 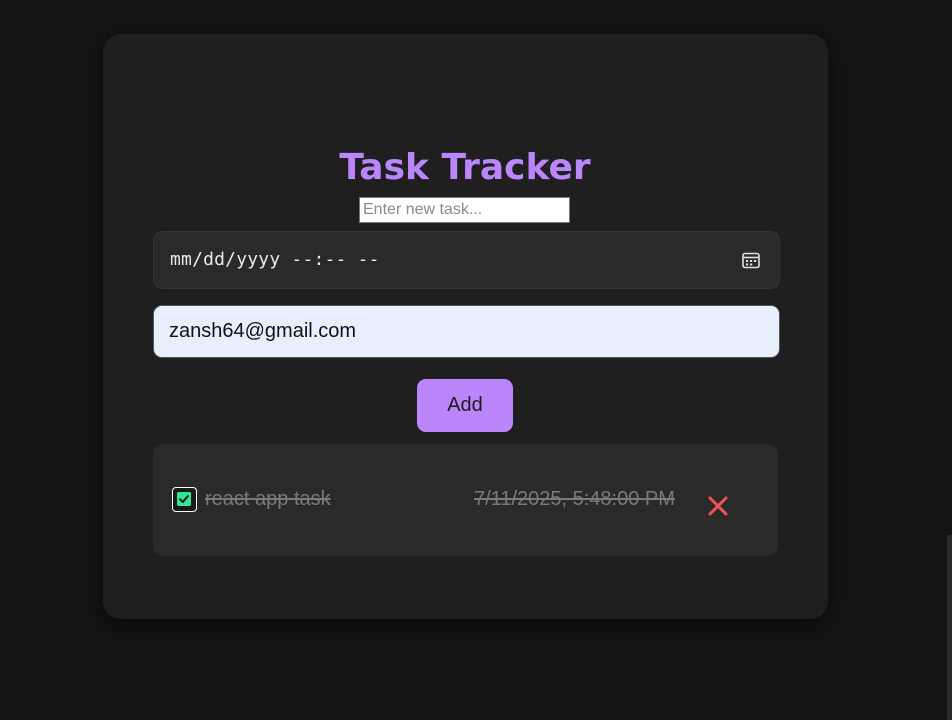 What do you see at coordinates (275, 259) in the screenshot?
I see `datetime-placeholder: mm/dd/yyyy --:-- --` at bounding box center [275, 259].